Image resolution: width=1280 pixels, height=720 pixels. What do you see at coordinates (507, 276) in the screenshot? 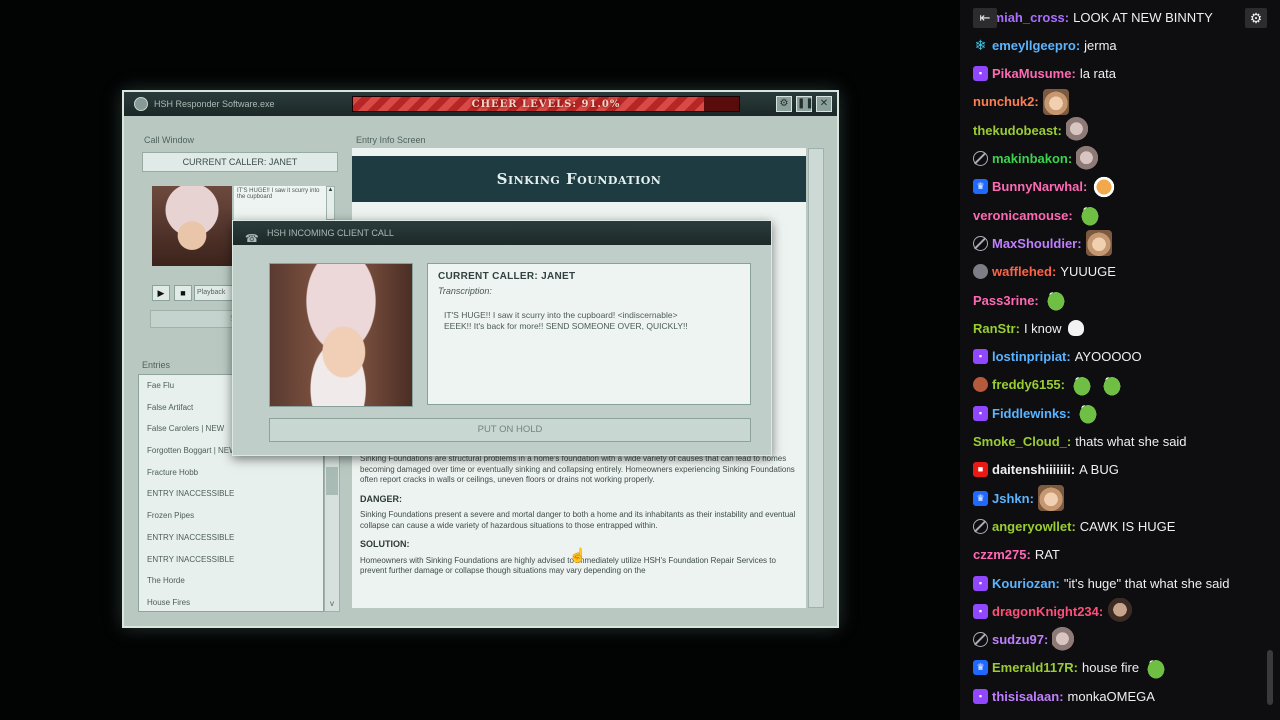
I see `dialog-caller-name: CURRENT CALLER: JANET` at bounding box center [507, 276].